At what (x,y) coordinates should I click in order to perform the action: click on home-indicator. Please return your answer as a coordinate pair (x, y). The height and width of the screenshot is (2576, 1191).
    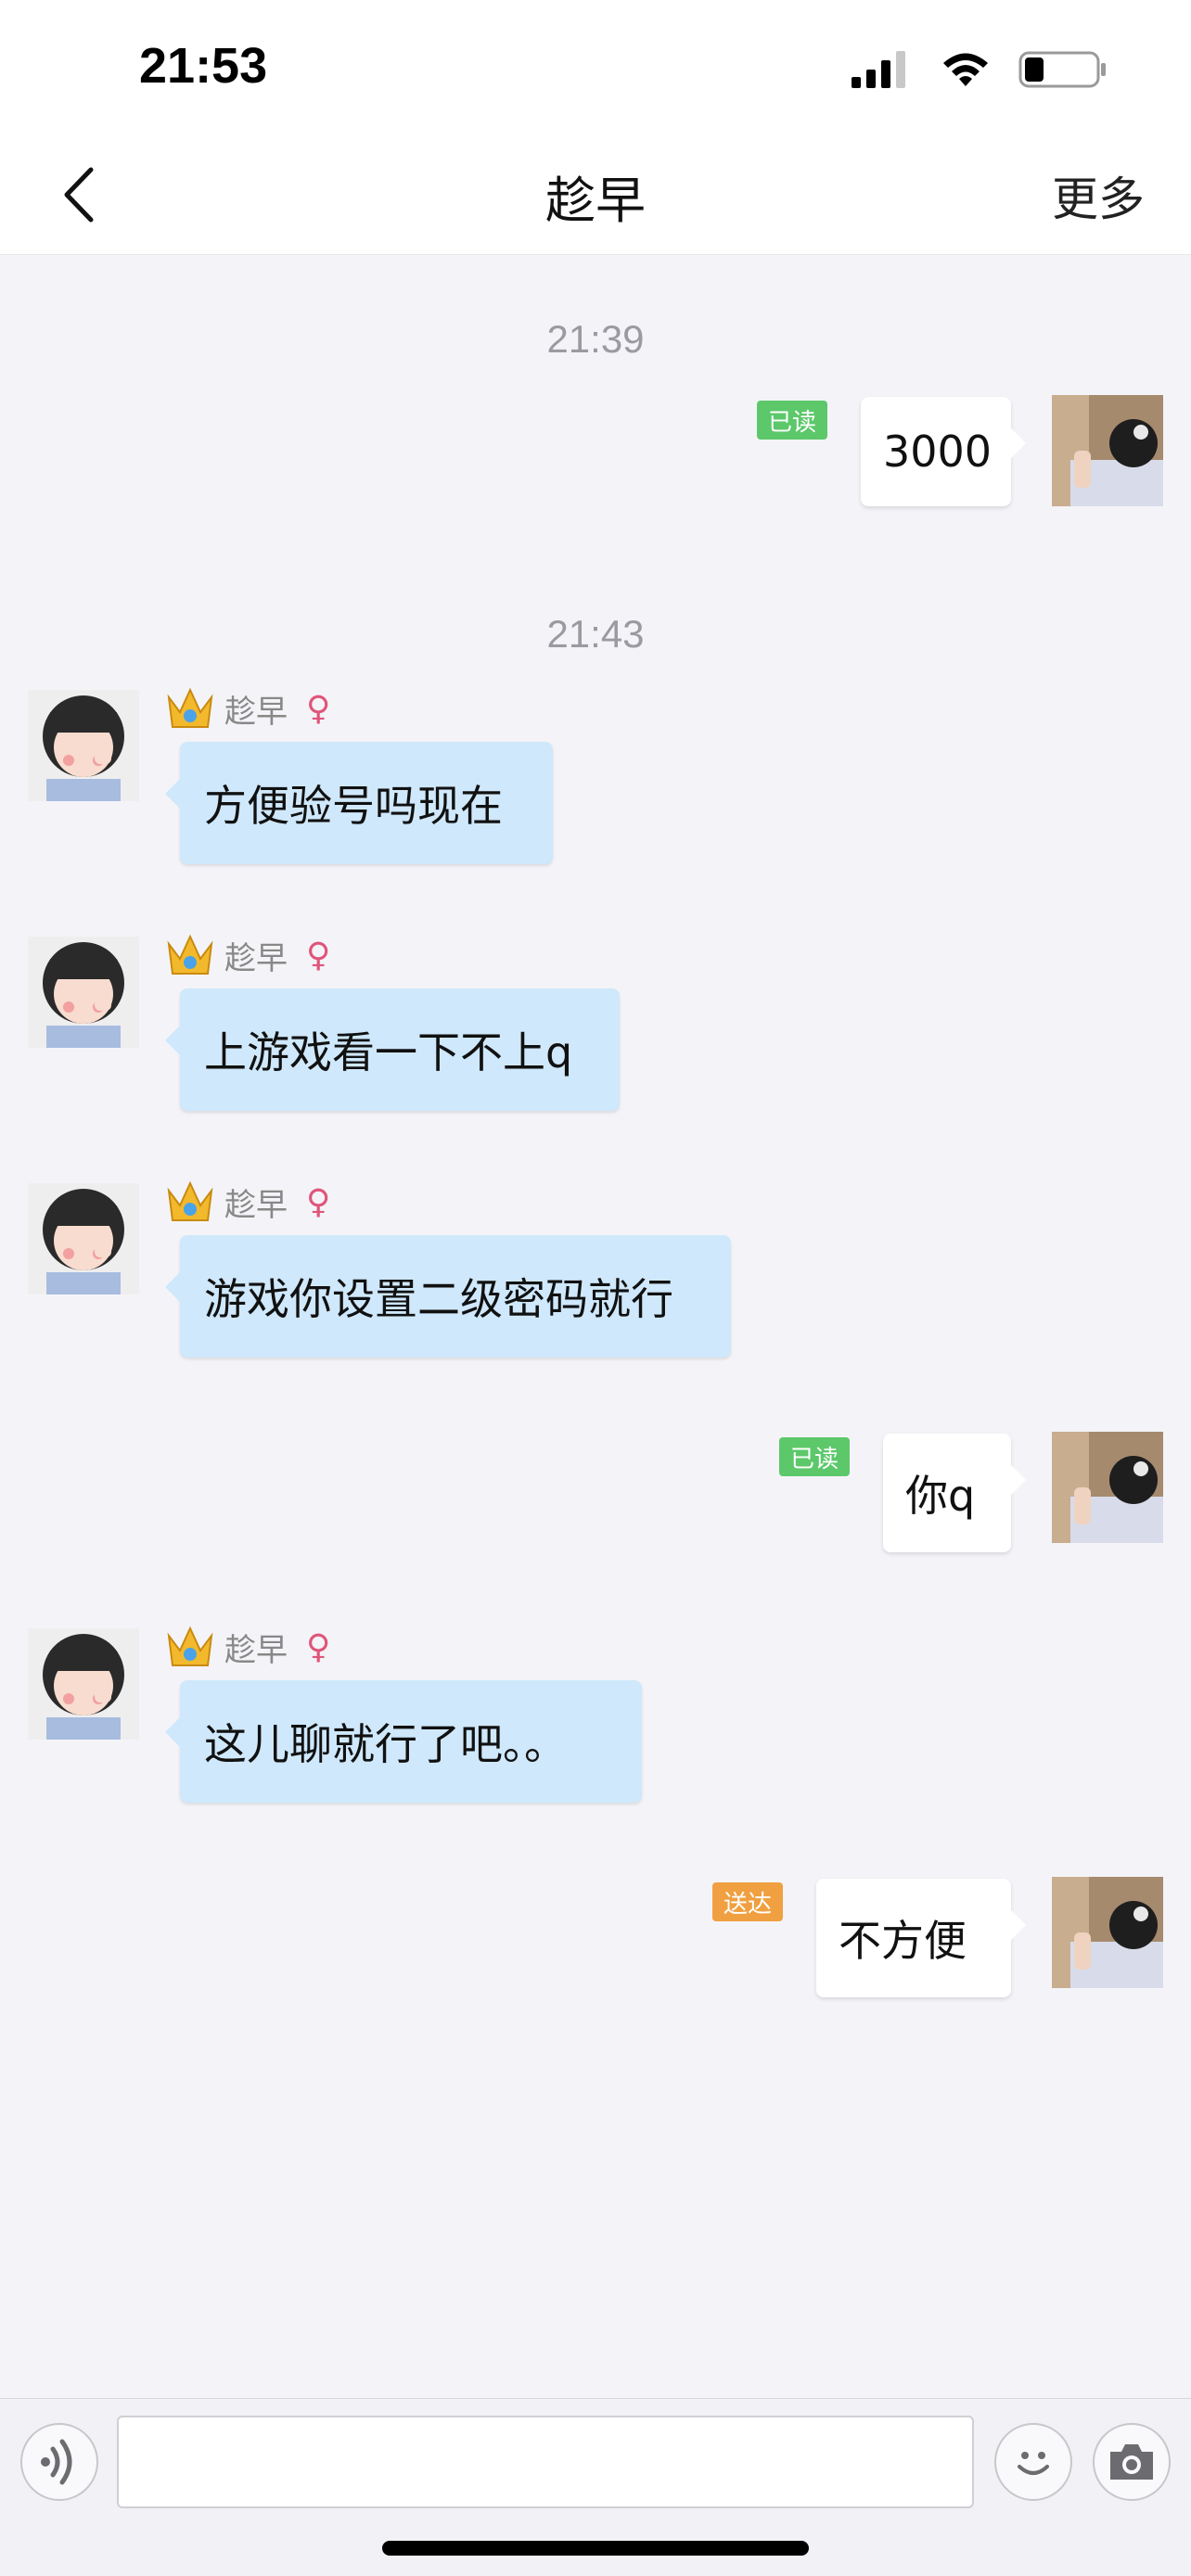
    Looking at the image, I should click on (595, 2548).